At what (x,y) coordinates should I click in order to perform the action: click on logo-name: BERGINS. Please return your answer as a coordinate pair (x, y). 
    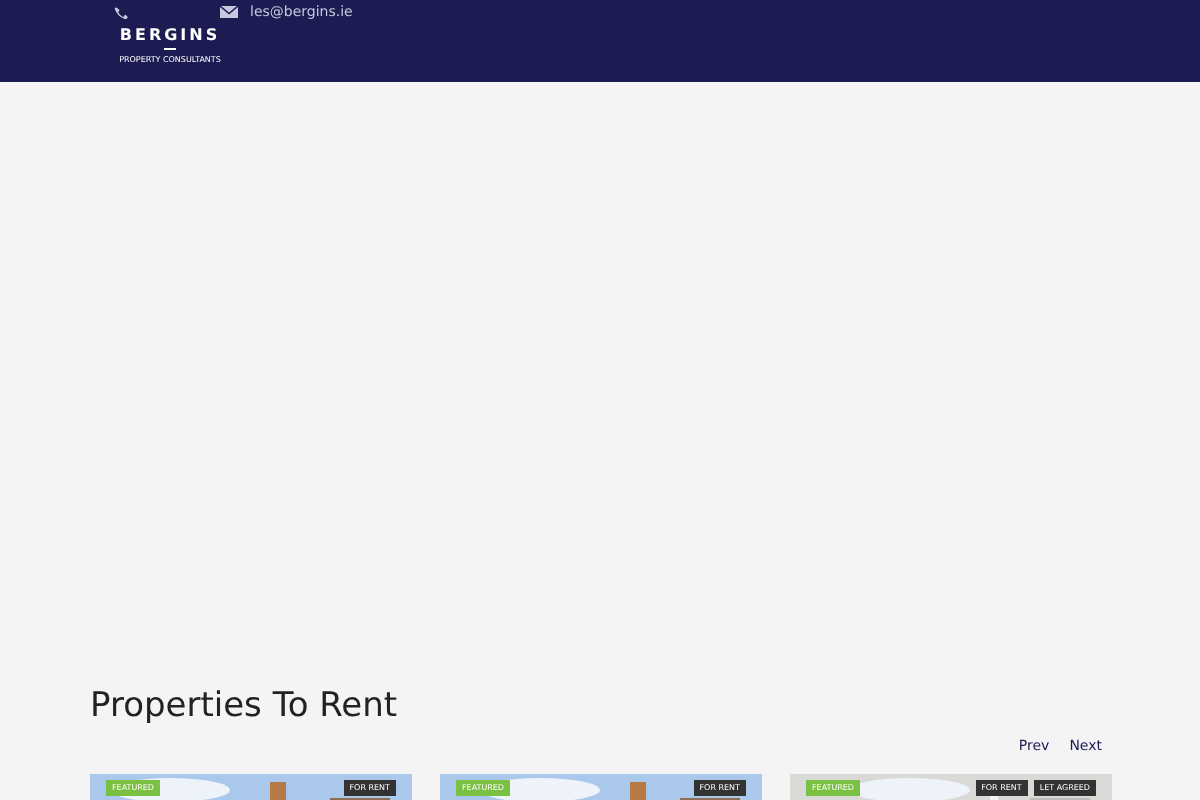
    Looking at the image, I should click on (170, 34).